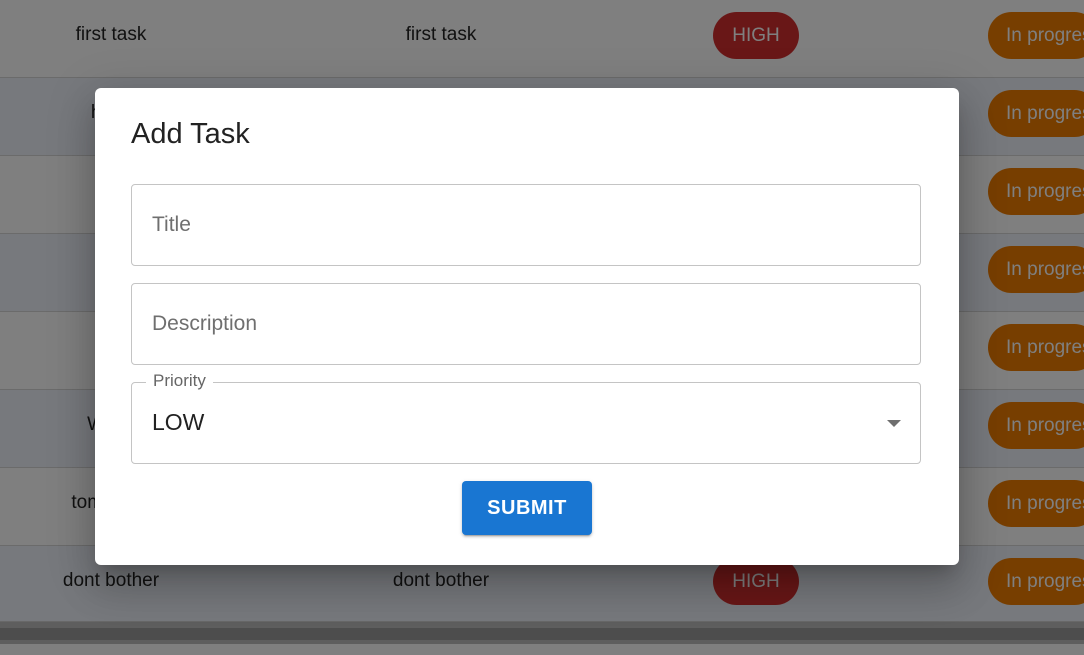 The image size is (1084, 655). Describe the element at coordinates (894, 423) in the screenshot. I see `chevron-down-icon` at that location.